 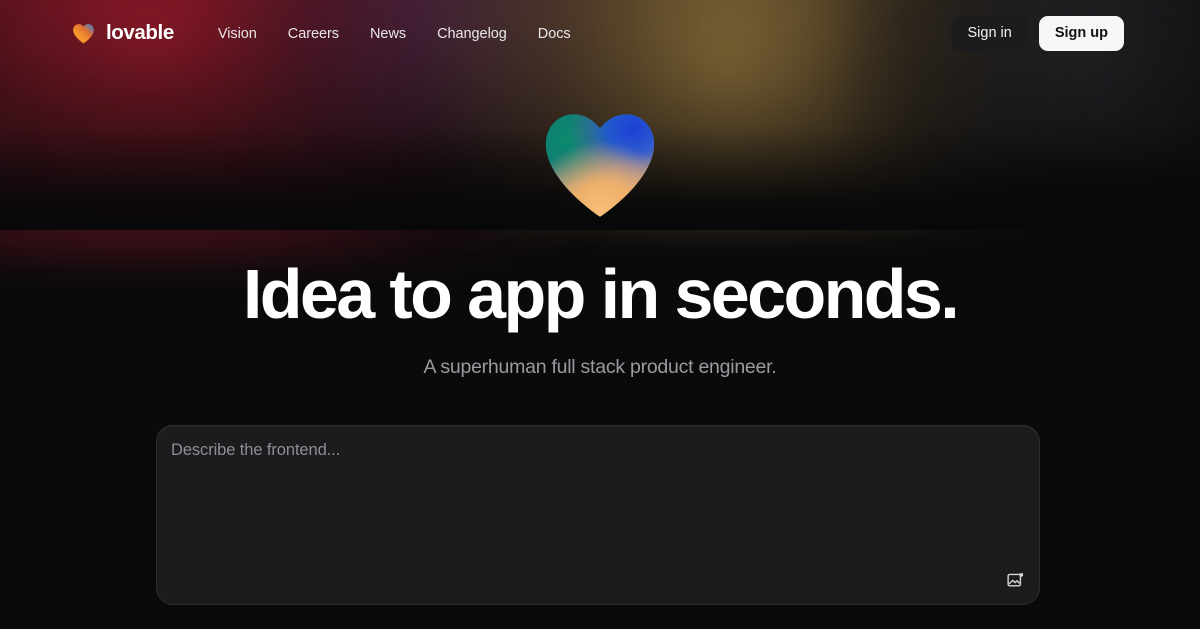 What do you see at coordinates (388, 34) in the screenshot?
I see `nav-link-news: News` at bounding box center [388, 34].